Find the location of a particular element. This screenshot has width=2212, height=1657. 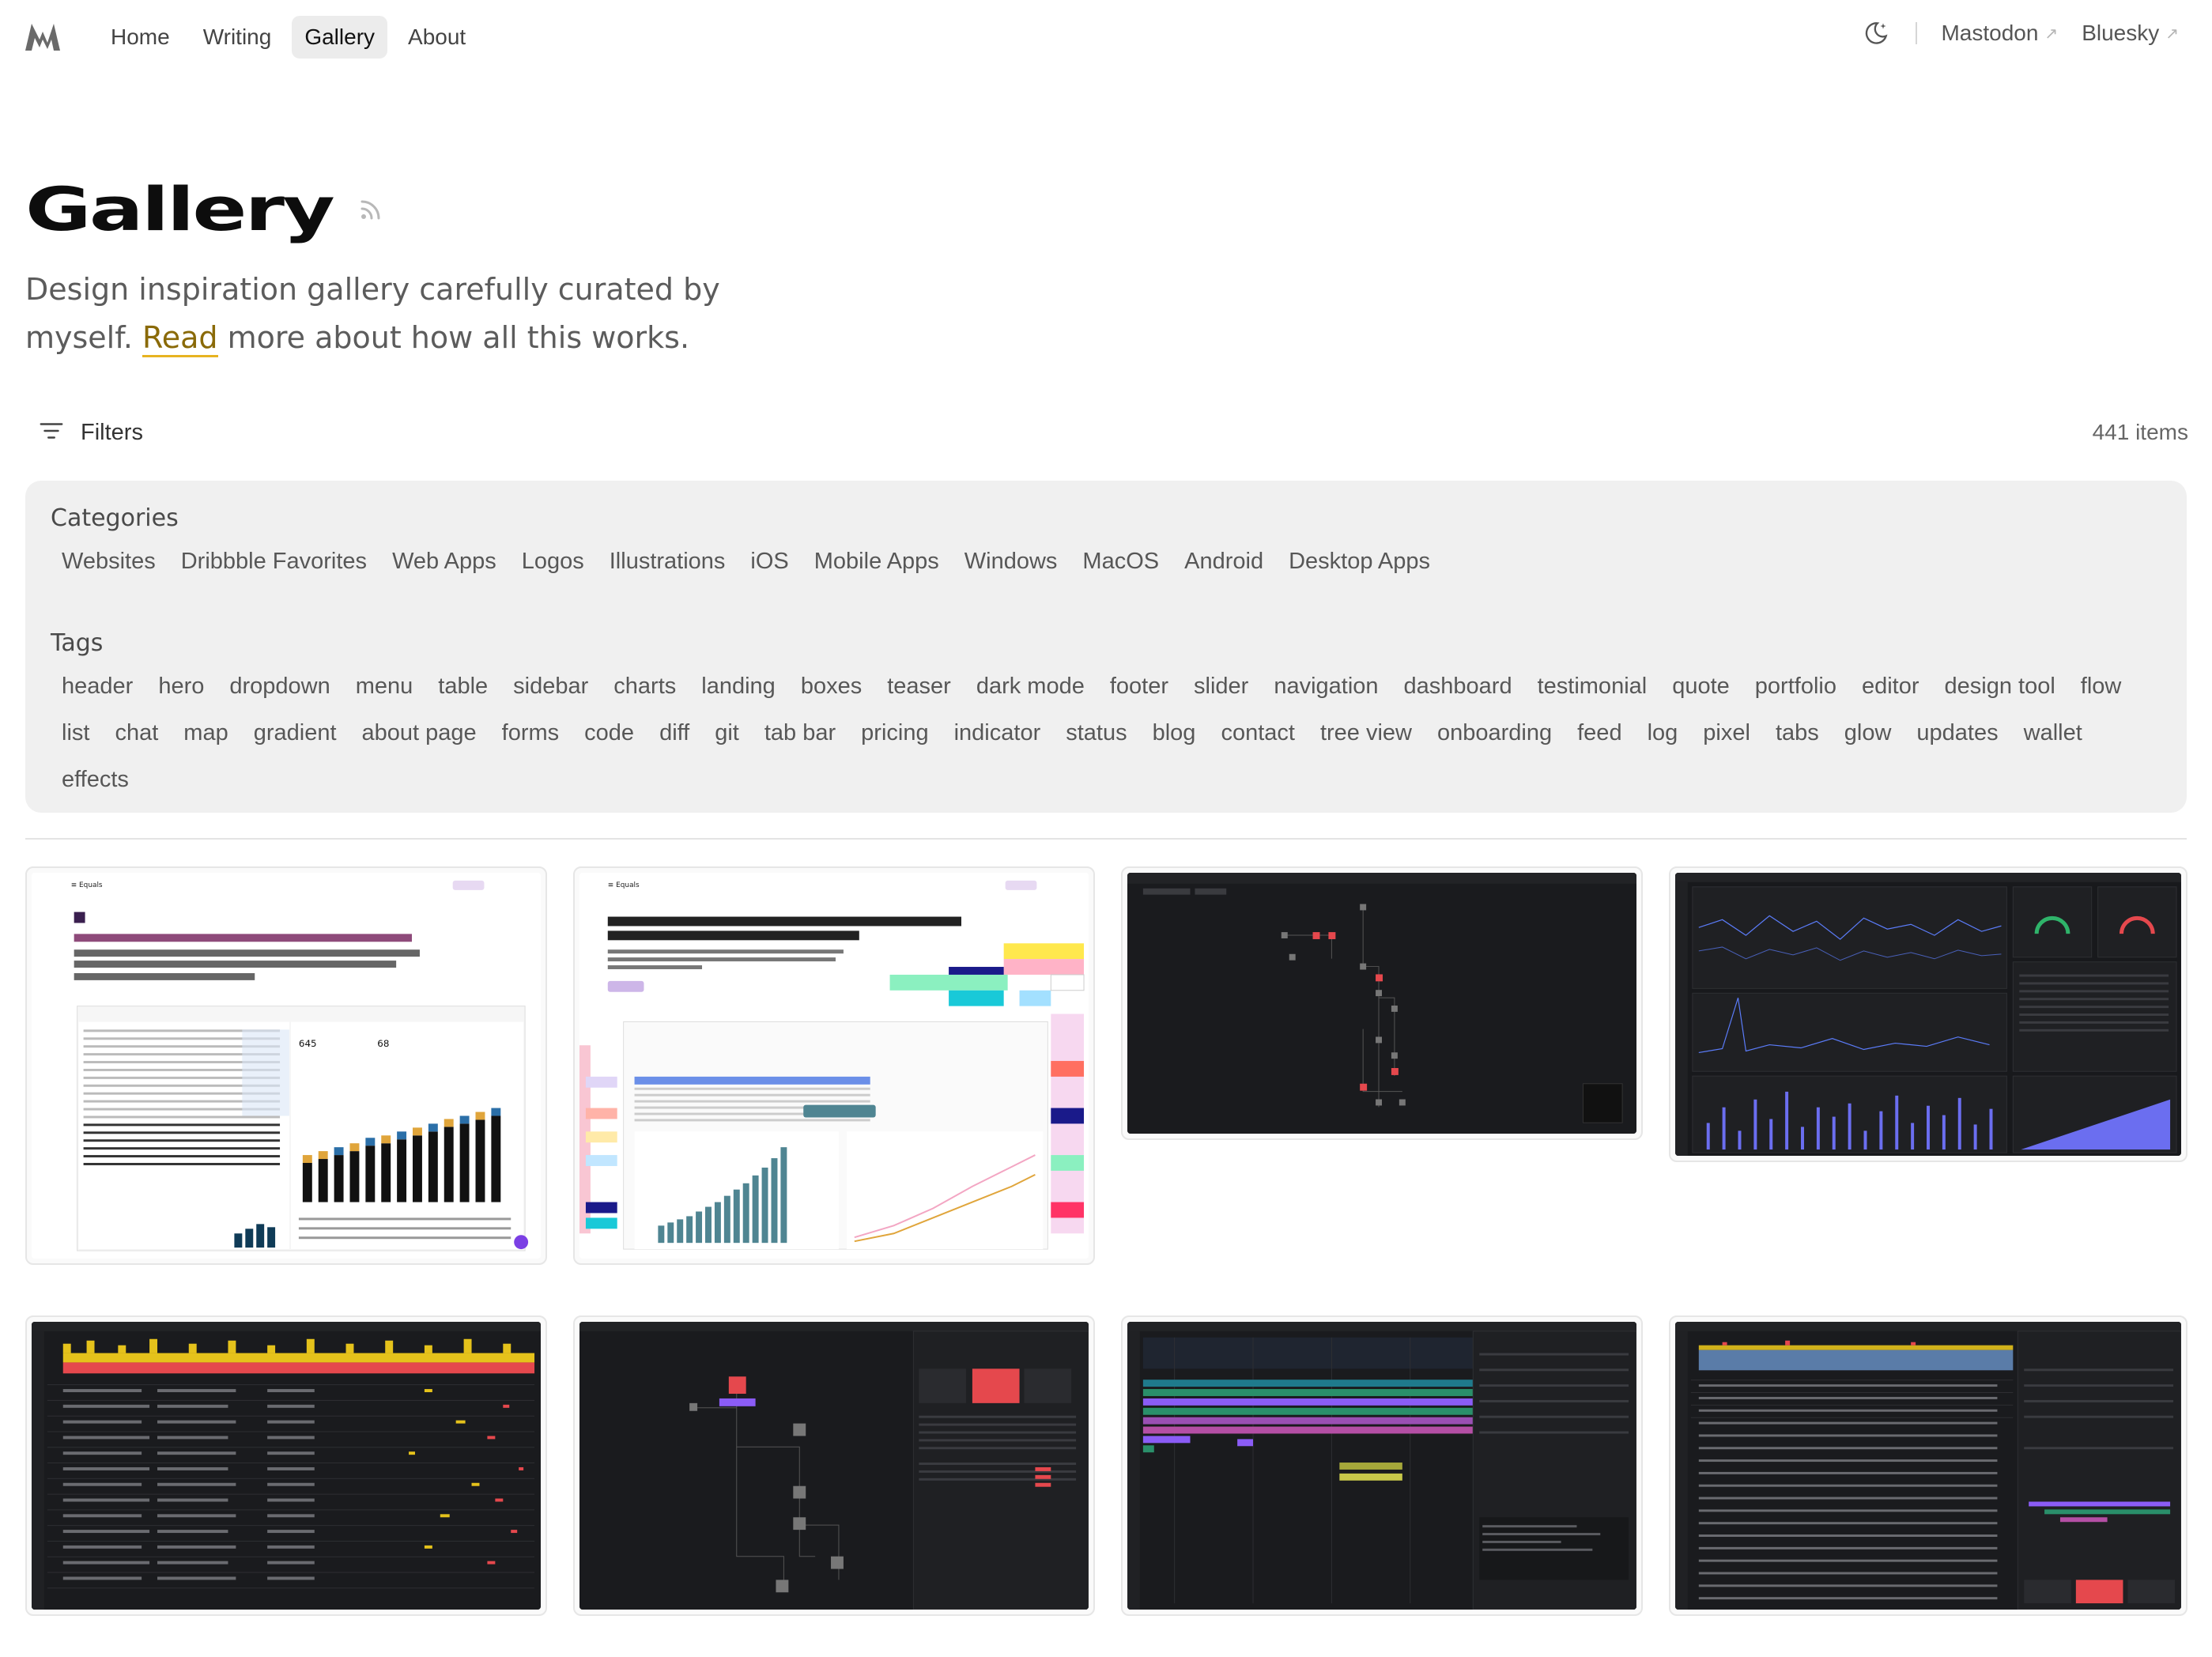

logo-icon is located at coordinates (43, 37).